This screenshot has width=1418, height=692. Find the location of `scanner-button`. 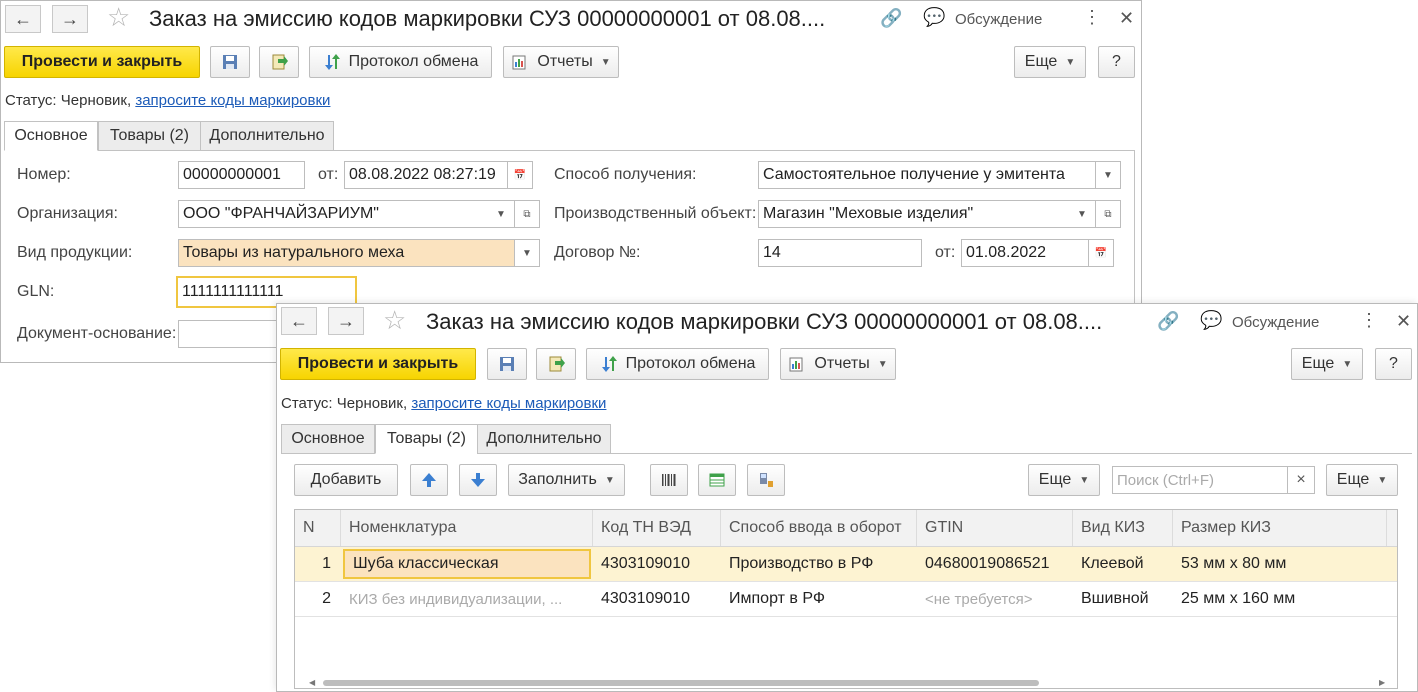

scanner-button is located at coordinates (766, 480).